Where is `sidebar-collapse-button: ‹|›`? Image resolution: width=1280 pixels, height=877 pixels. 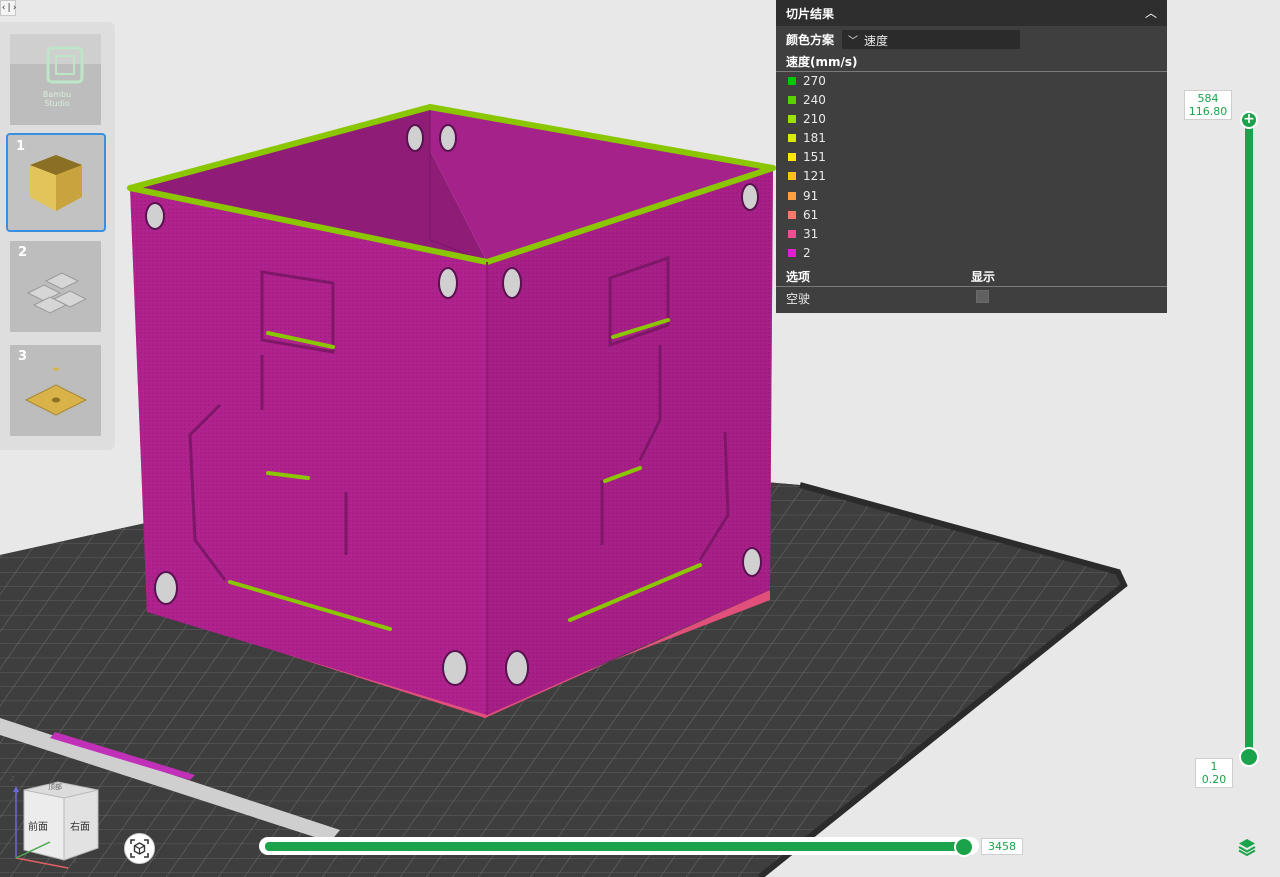
sidebar-collapse-button: ‹|› is located at coordinates (8, 8).